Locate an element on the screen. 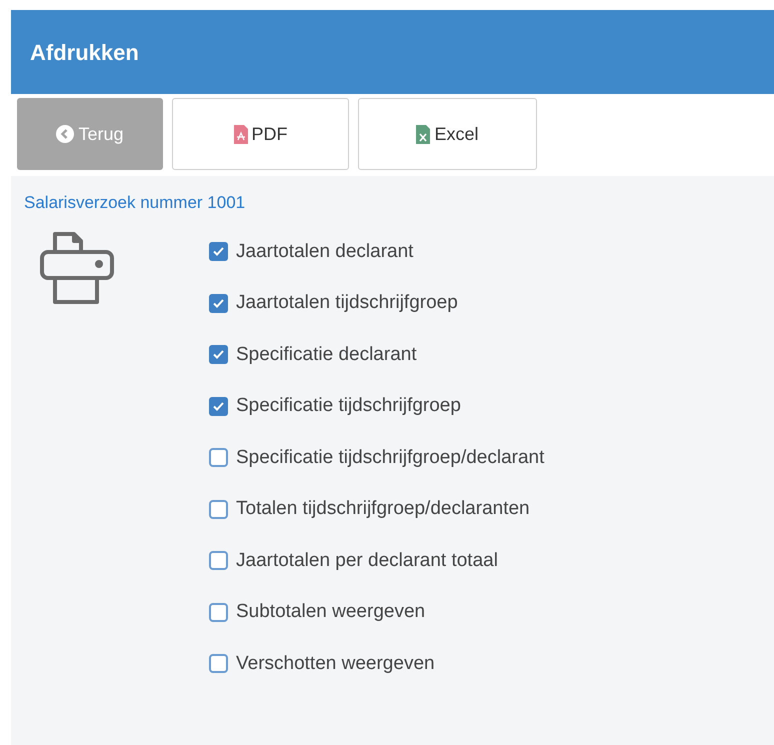 Image resolution: width=774 pixels, height=745 pixels. excel-button: Excel is located at coordinates (447, 134).